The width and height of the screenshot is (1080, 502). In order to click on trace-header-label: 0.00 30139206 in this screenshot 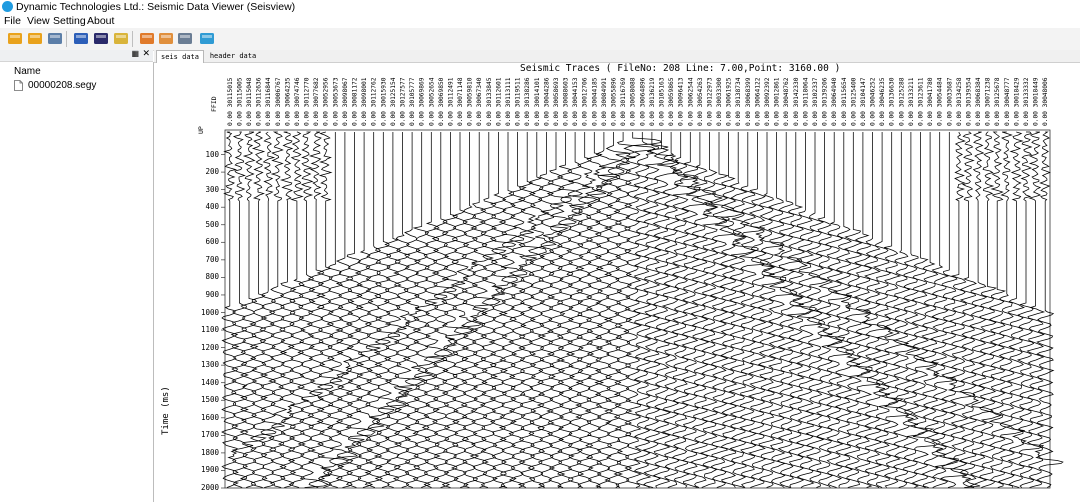, I will do `click(825, 101)`.